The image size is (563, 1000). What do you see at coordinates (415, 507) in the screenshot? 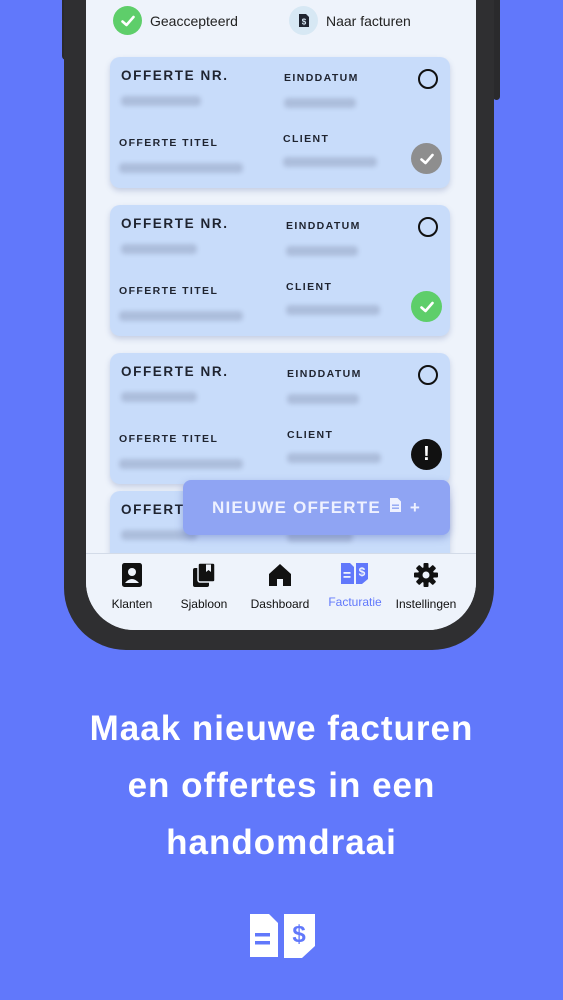
I see `plus-icon: +` at bounding box center [415, 507].